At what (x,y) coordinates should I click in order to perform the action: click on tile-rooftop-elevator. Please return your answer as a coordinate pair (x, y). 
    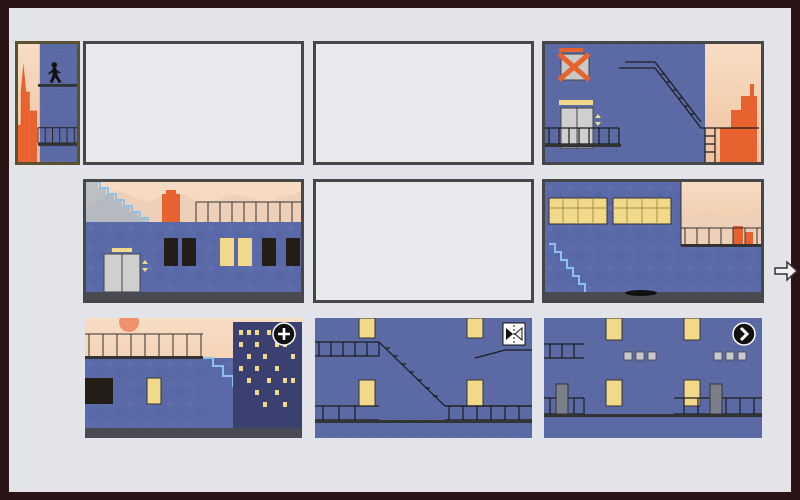
    Looking at the image, I should click on (193, 241).